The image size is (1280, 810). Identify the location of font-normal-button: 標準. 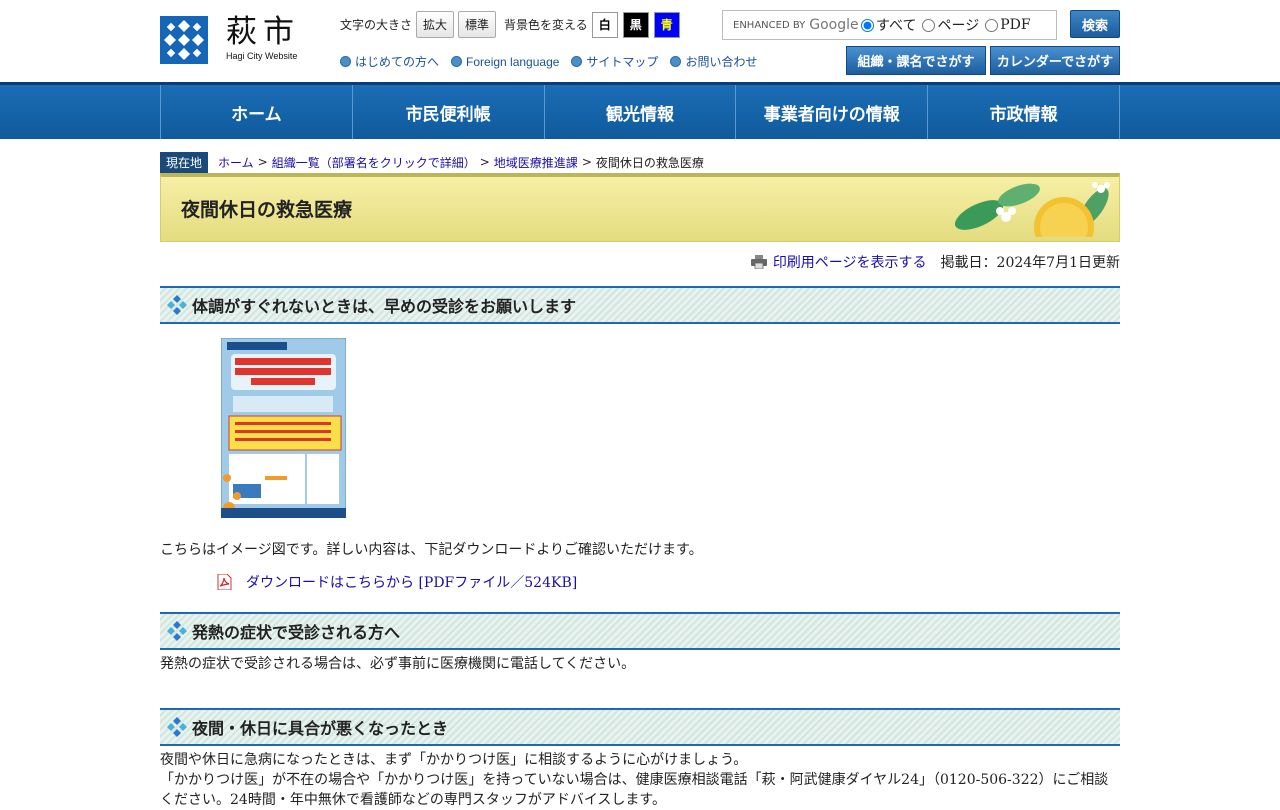
(477, 24).